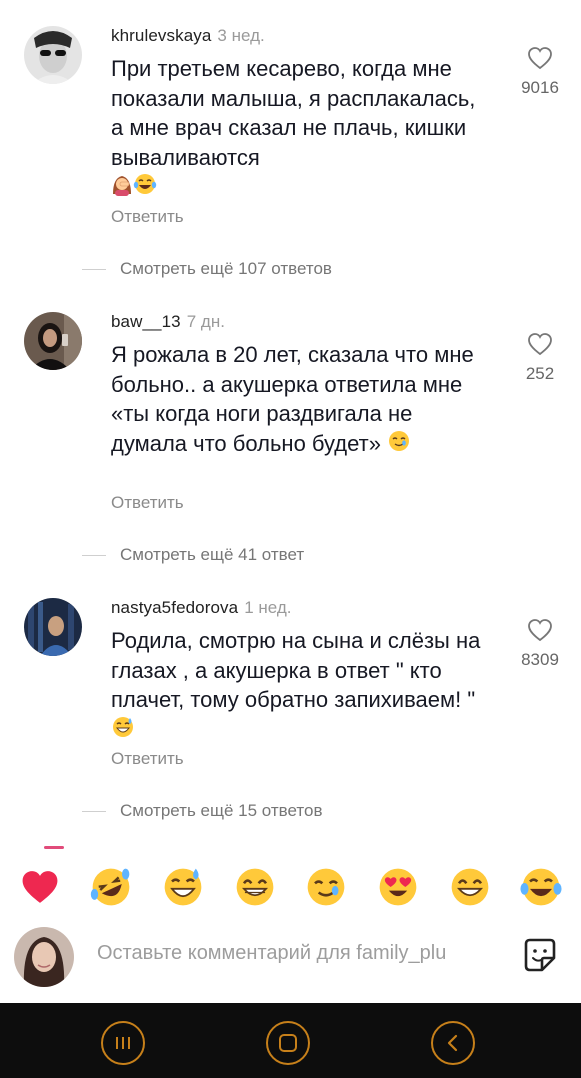  What do you see at coordinates (123, 731) in the screenshot?
I see `grinning-sweat-emoji` at bounding box center [123, 731].